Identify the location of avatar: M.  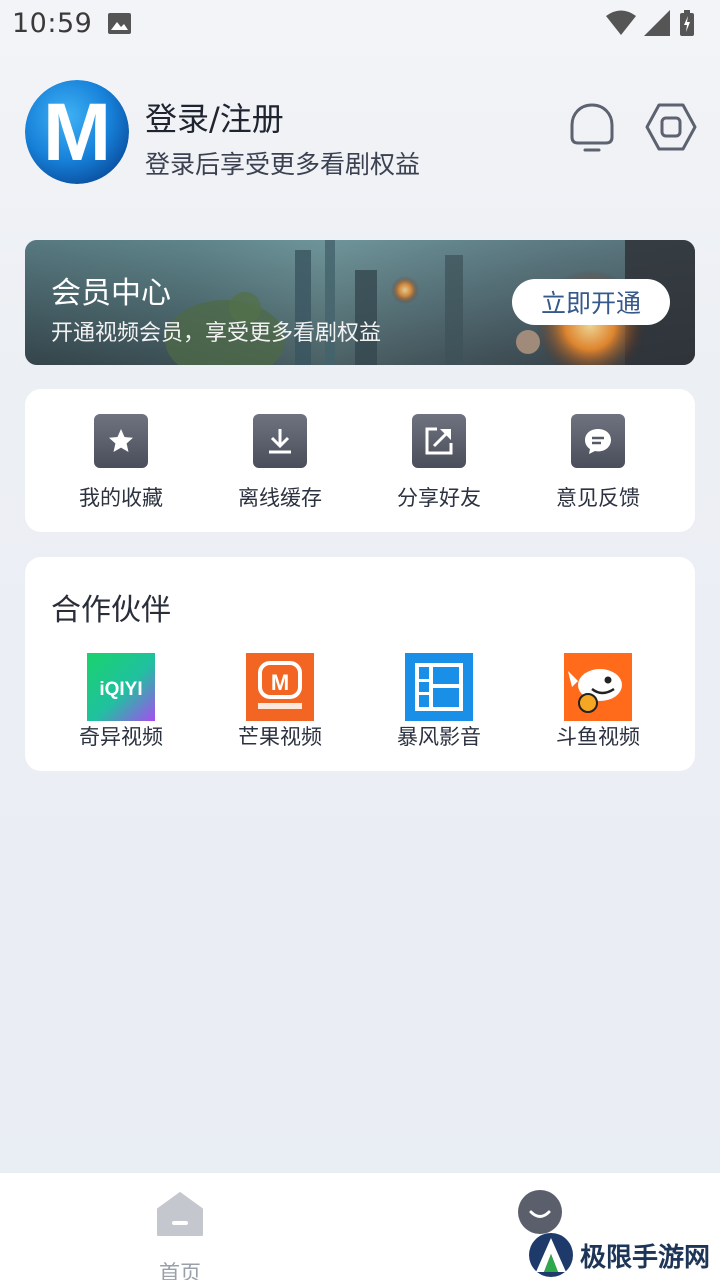
(77, 132).